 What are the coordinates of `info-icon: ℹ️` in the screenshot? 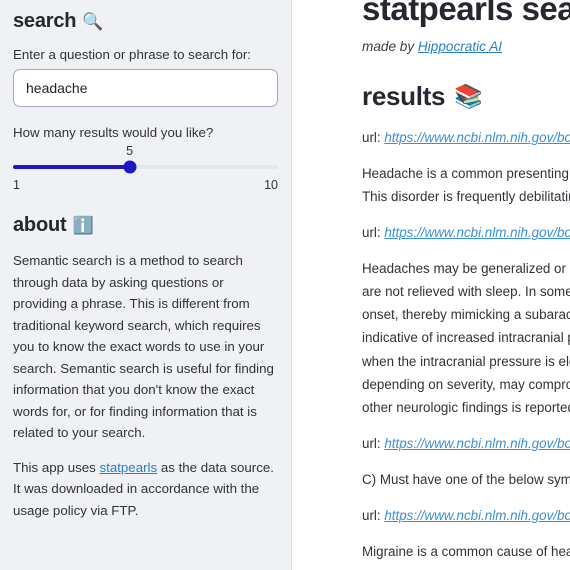 It's located at (83, 225).